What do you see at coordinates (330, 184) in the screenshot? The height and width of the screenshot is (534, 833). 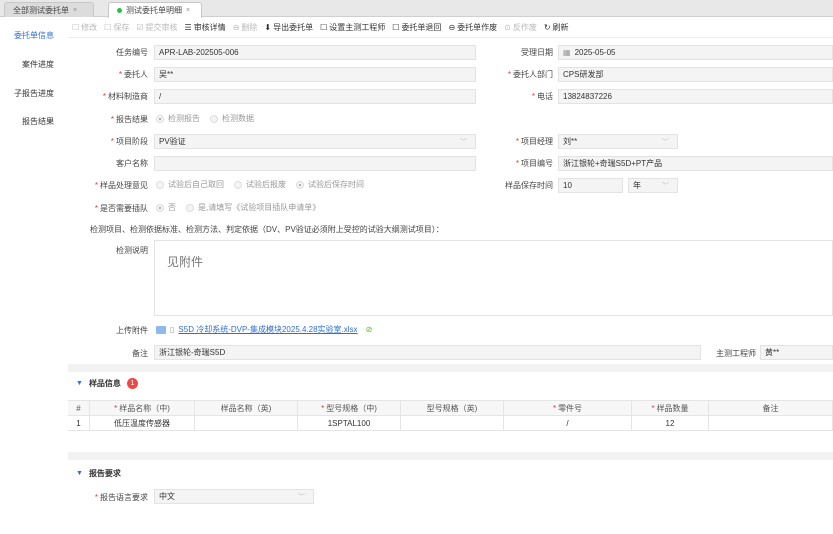 I see `radio-keep-time: 试验后保存时间` at bounding box center [330, 184].